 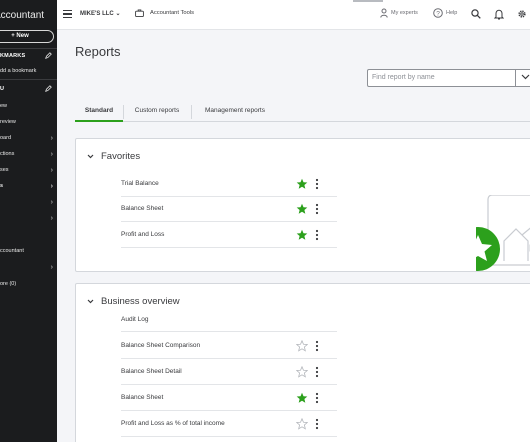 I want to click on edit-menu-icon, so click(x=48, y=88).